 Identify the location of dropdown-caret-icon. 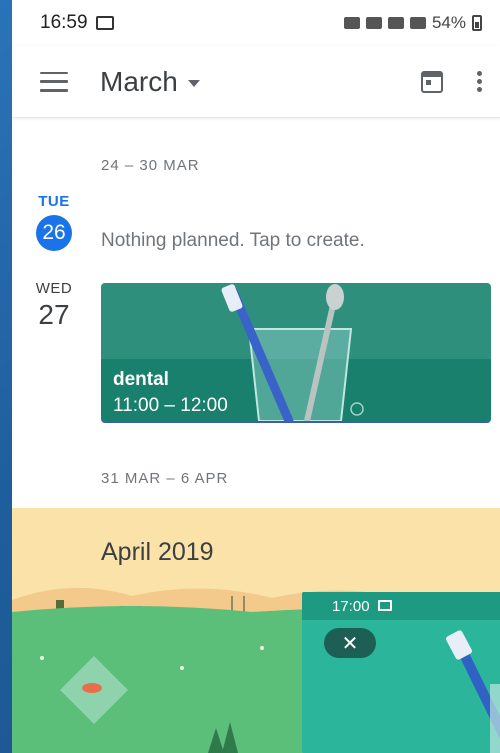
(193, 83).